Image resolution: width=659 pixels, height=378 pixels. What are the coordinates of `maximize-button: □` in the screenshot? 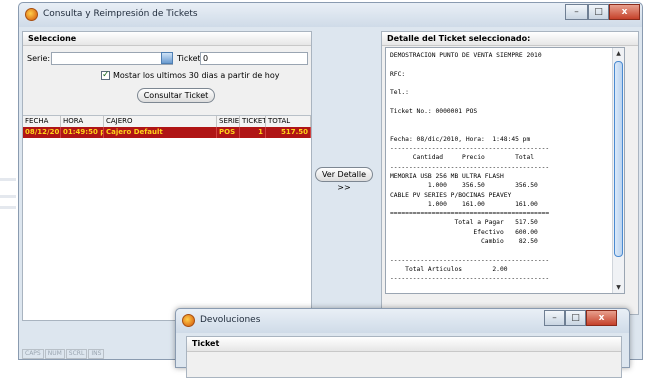 It's located at (598, 12).